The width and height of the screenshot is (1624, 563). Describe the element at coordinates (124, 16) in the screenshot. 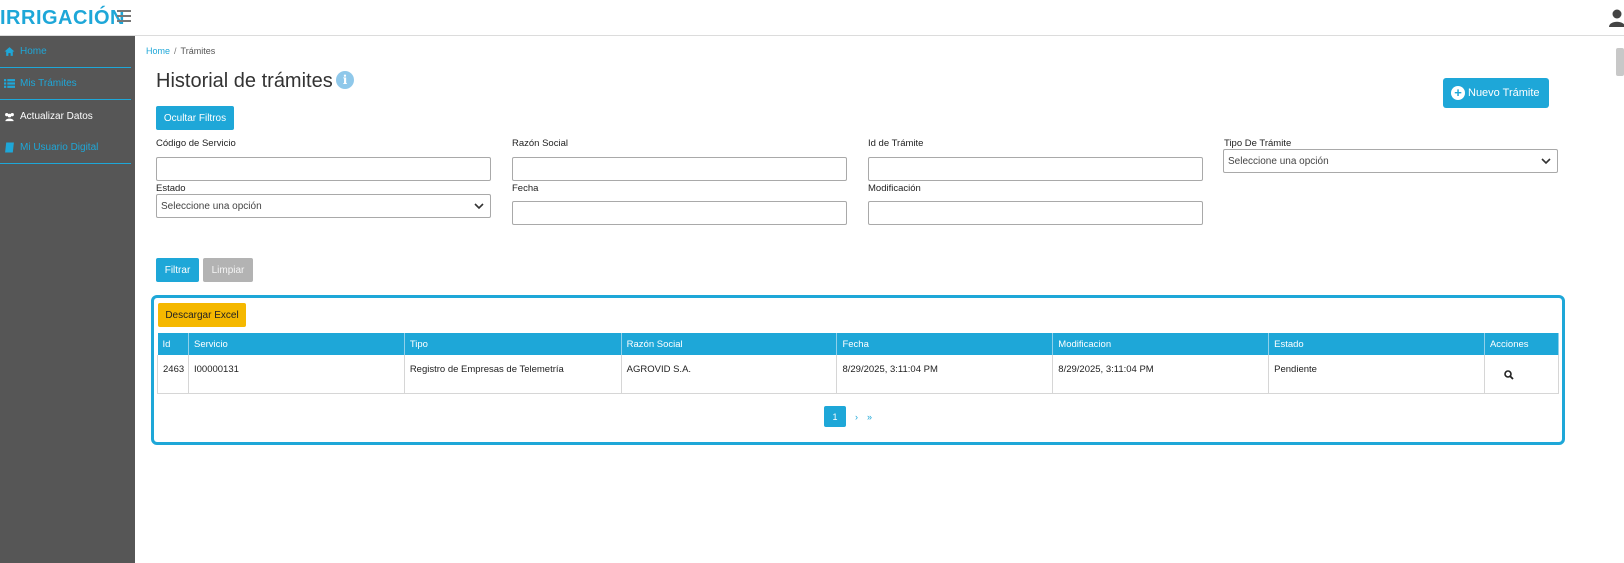

I see `menu-toggle-icon` at that location.